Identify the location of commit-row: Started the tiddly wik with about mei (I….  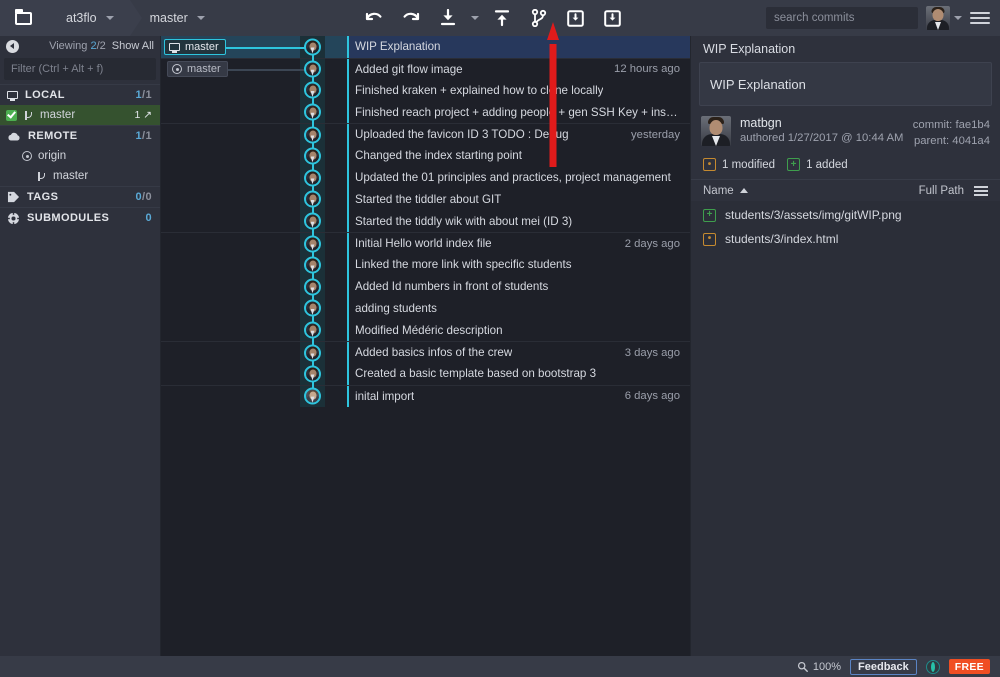
(425, 227).